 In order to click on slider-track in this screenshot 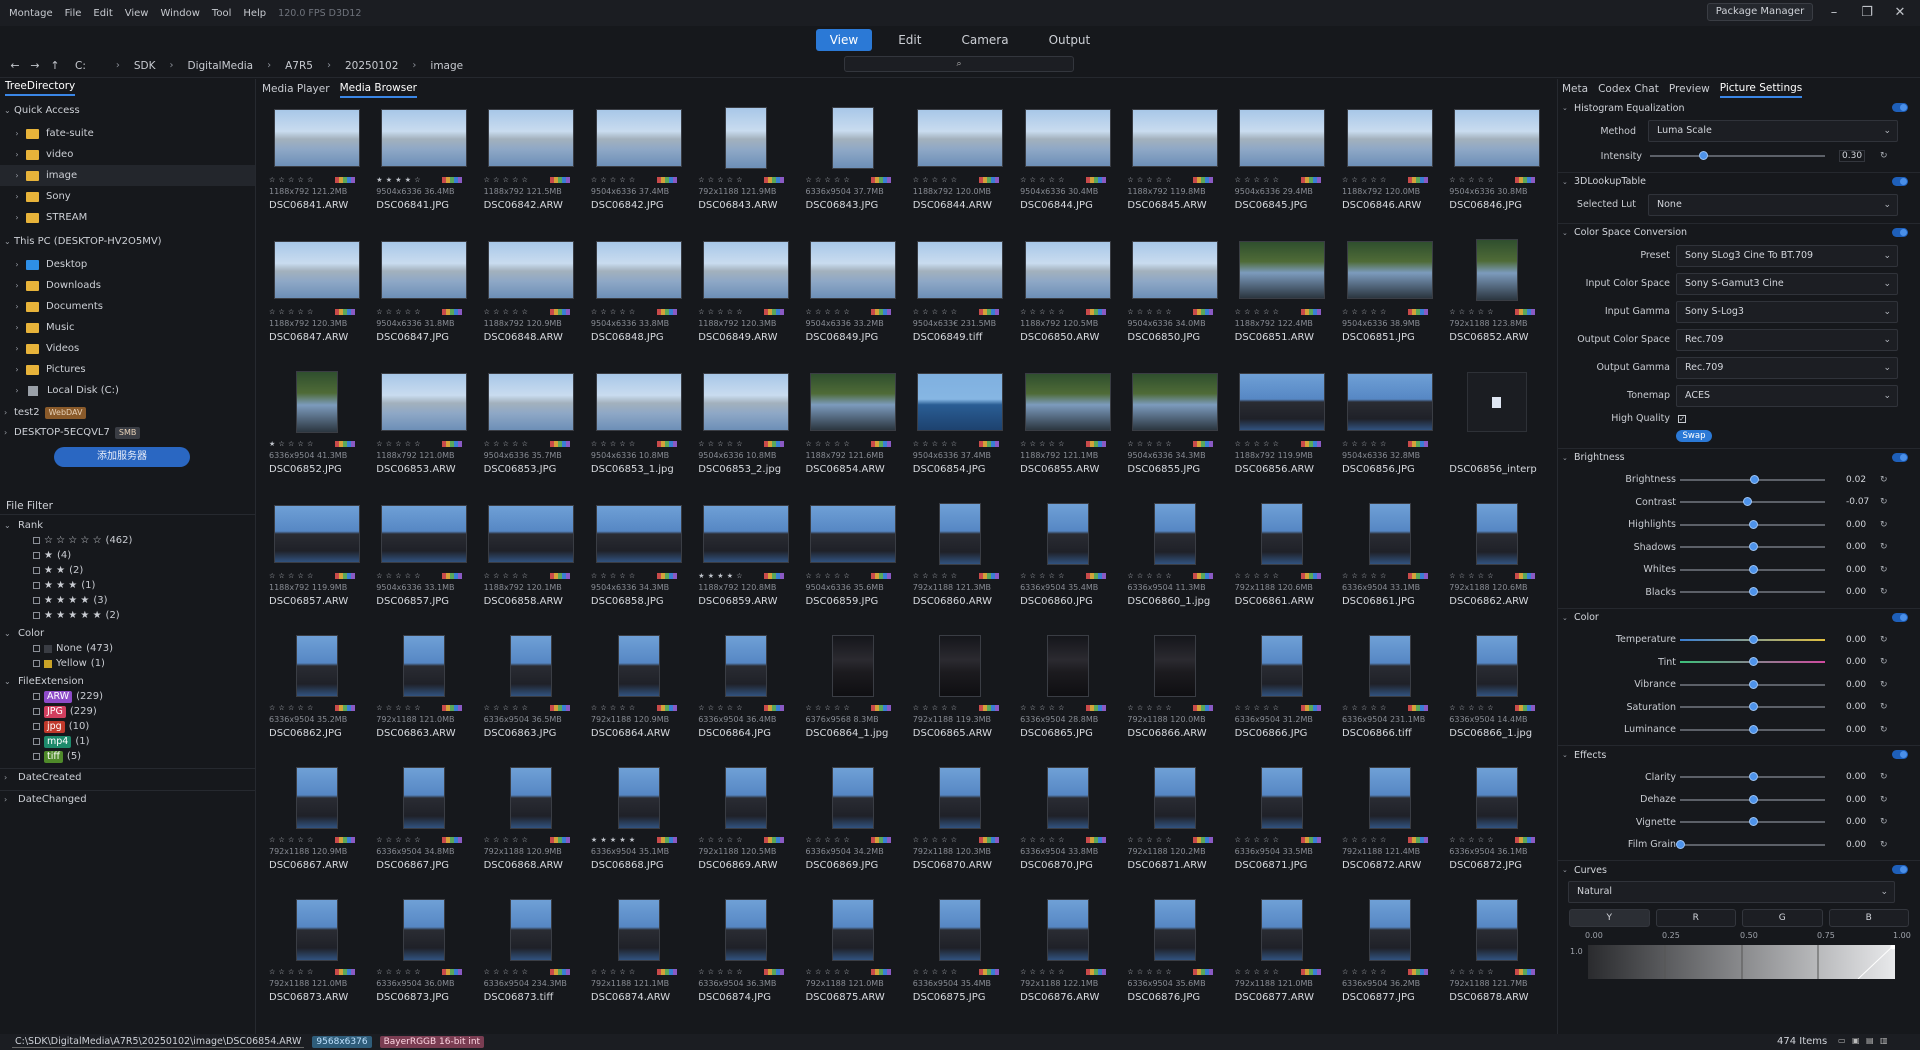, I will do `click(1752, 524)`.